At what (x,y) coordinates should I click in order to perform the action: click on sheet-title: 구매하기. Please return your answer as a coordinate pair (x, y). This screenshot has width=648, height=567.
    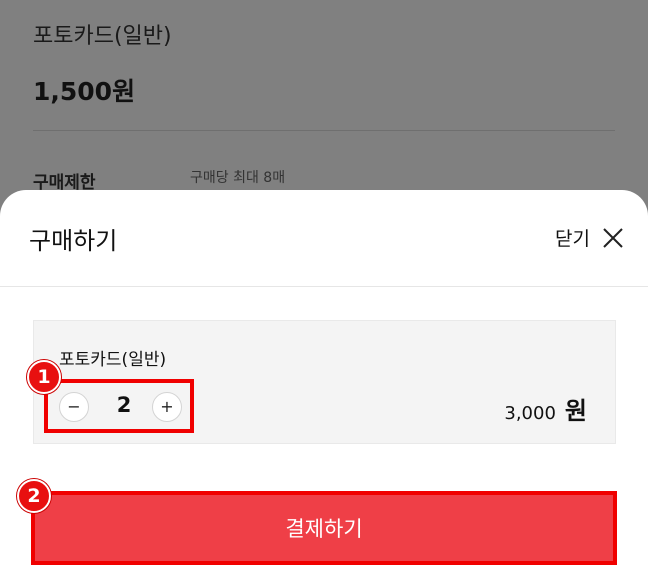
    Looking at the image, I should click on (73, 241).